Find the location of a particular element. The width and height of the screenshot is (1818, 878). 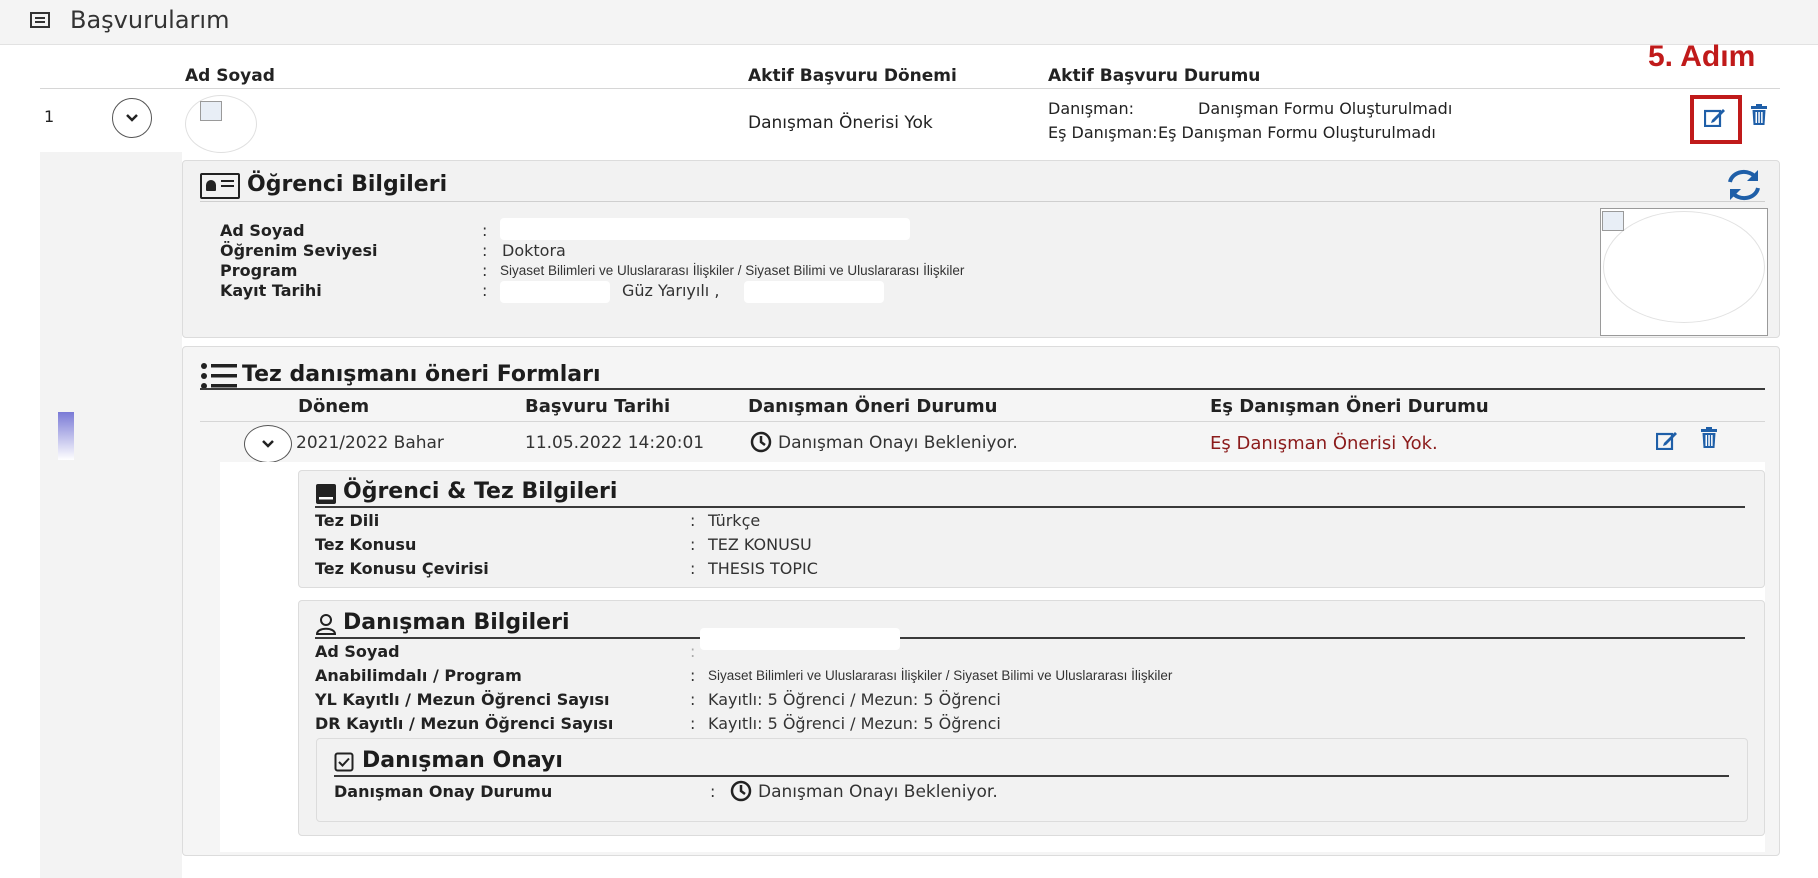

danisman-onayi-title: Danışman Onayı is located at coordinates (462, 760).